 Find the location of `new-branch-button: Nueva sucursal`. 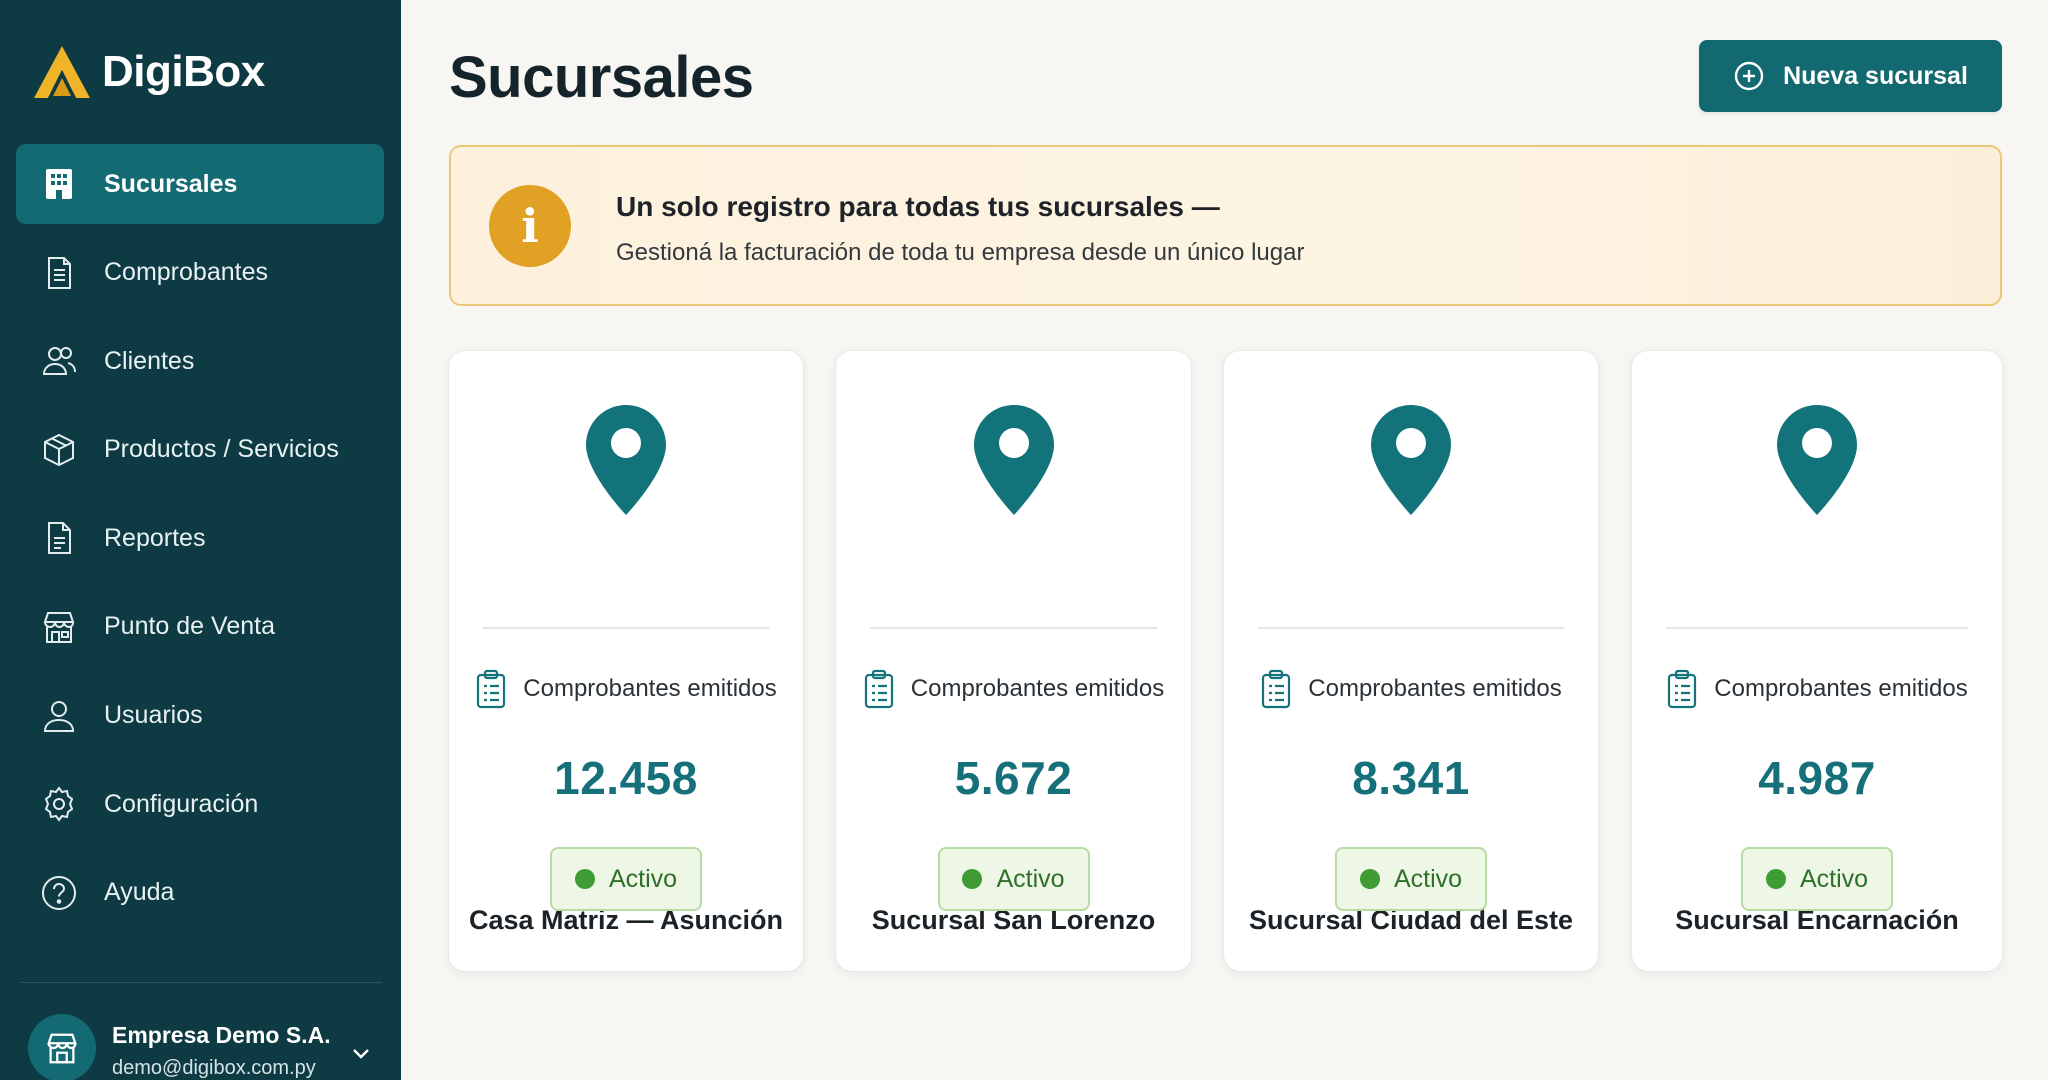

new-branch-button: Nueva sucursal is located at coordinates (1850, 76).